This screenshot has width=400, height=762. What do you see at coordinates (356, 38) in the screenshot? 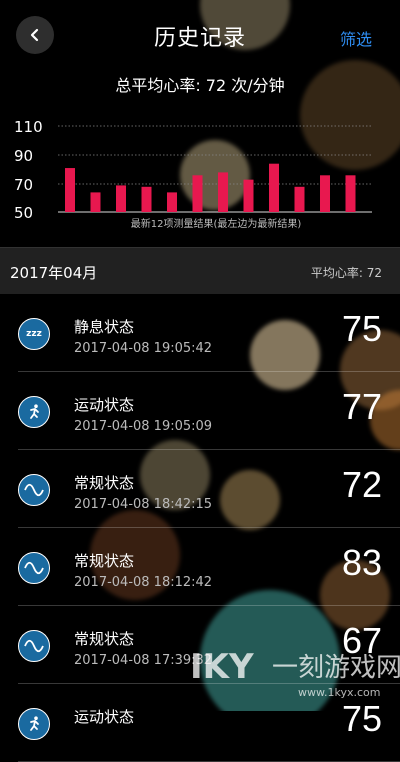
I see `filter-button: 筛选` at bounding box center [356, 38].